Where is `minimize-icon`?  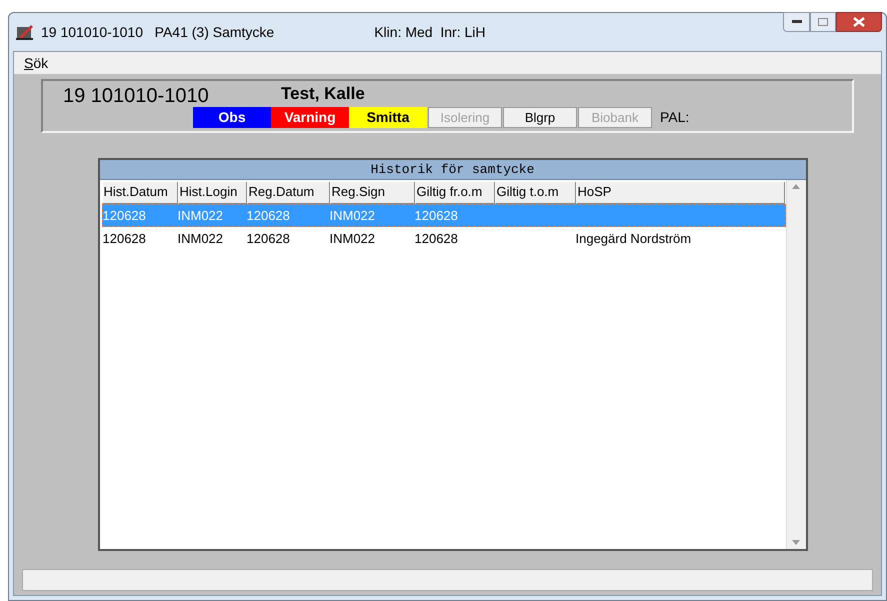
minimize-icon is located at coordinates (797, 22).